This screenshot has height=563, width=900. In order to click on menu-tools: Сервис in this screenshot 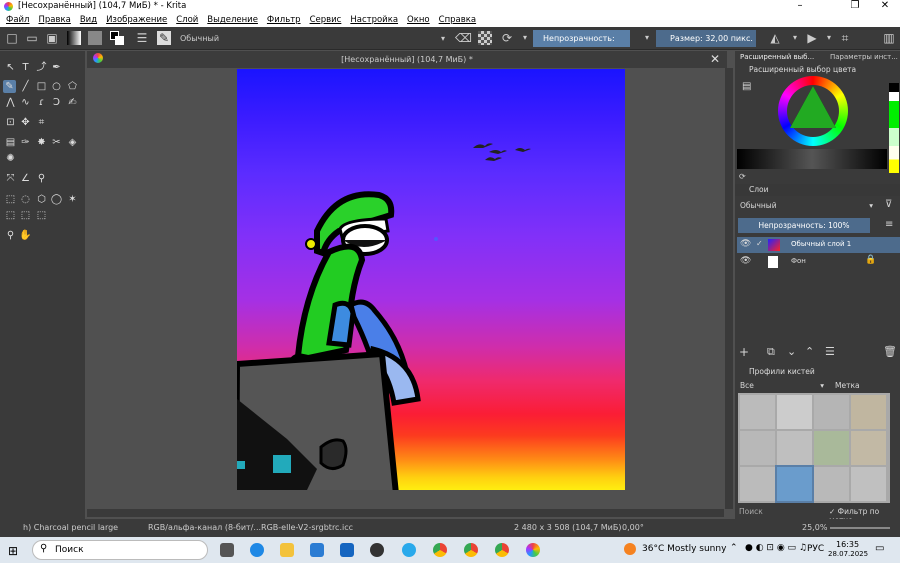, I will do `click(326, 20)`.